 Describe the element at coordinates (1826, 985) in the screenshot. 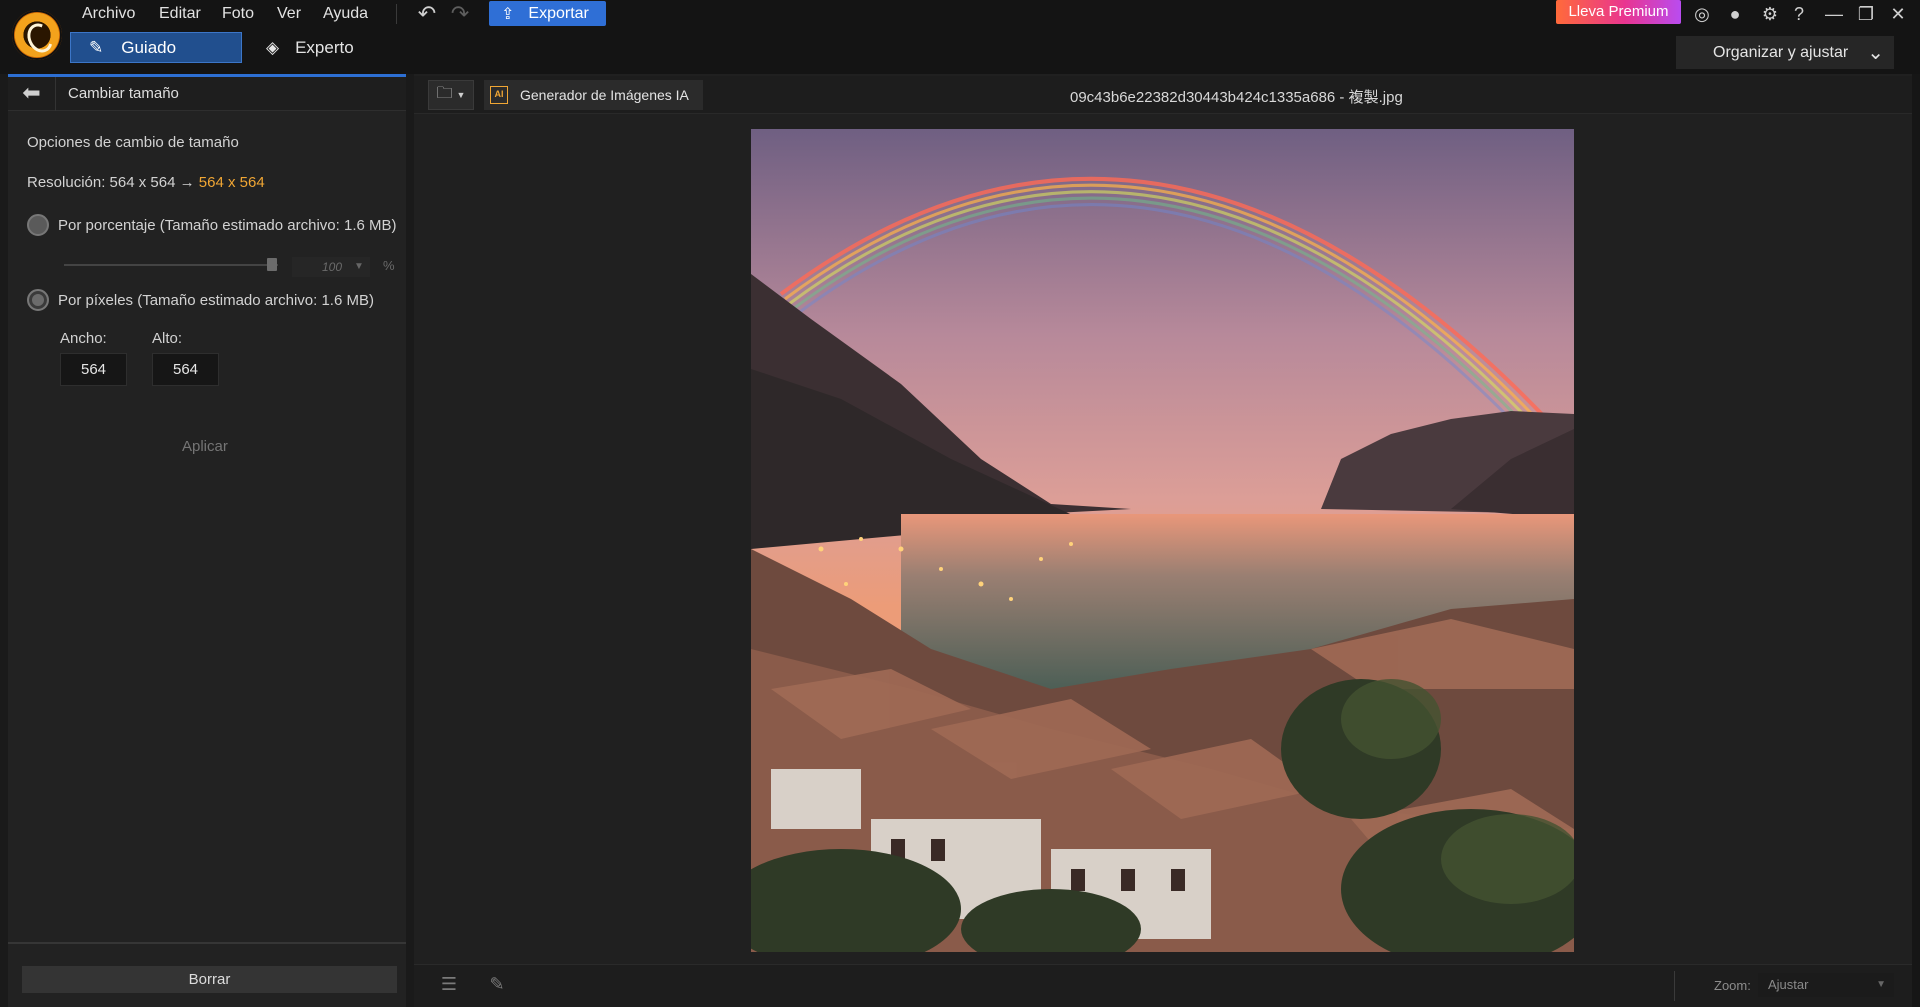

I see `zoom-select: Ajustar ▼` at that location.